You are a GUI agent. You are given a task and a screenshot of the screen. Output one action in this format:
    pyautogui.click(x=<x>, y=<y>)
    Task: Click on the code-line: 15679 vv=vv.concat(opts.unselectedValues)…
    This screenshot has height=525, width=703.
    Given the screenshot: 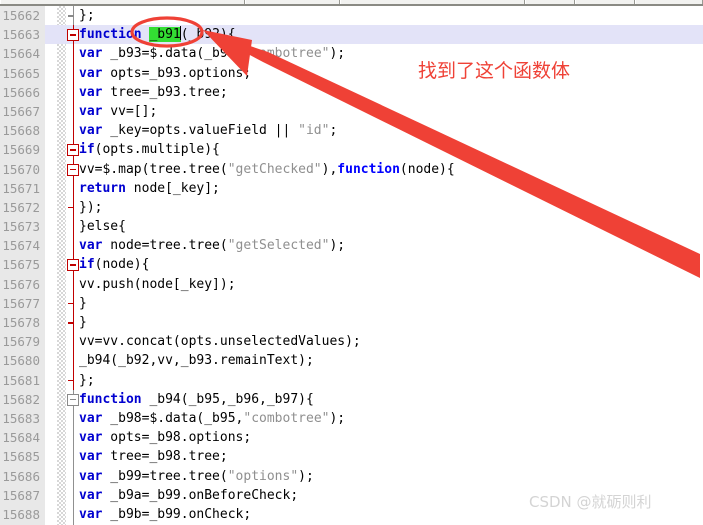 What is the action you would take?
    pyautogui.click(x=351, y=342)
    